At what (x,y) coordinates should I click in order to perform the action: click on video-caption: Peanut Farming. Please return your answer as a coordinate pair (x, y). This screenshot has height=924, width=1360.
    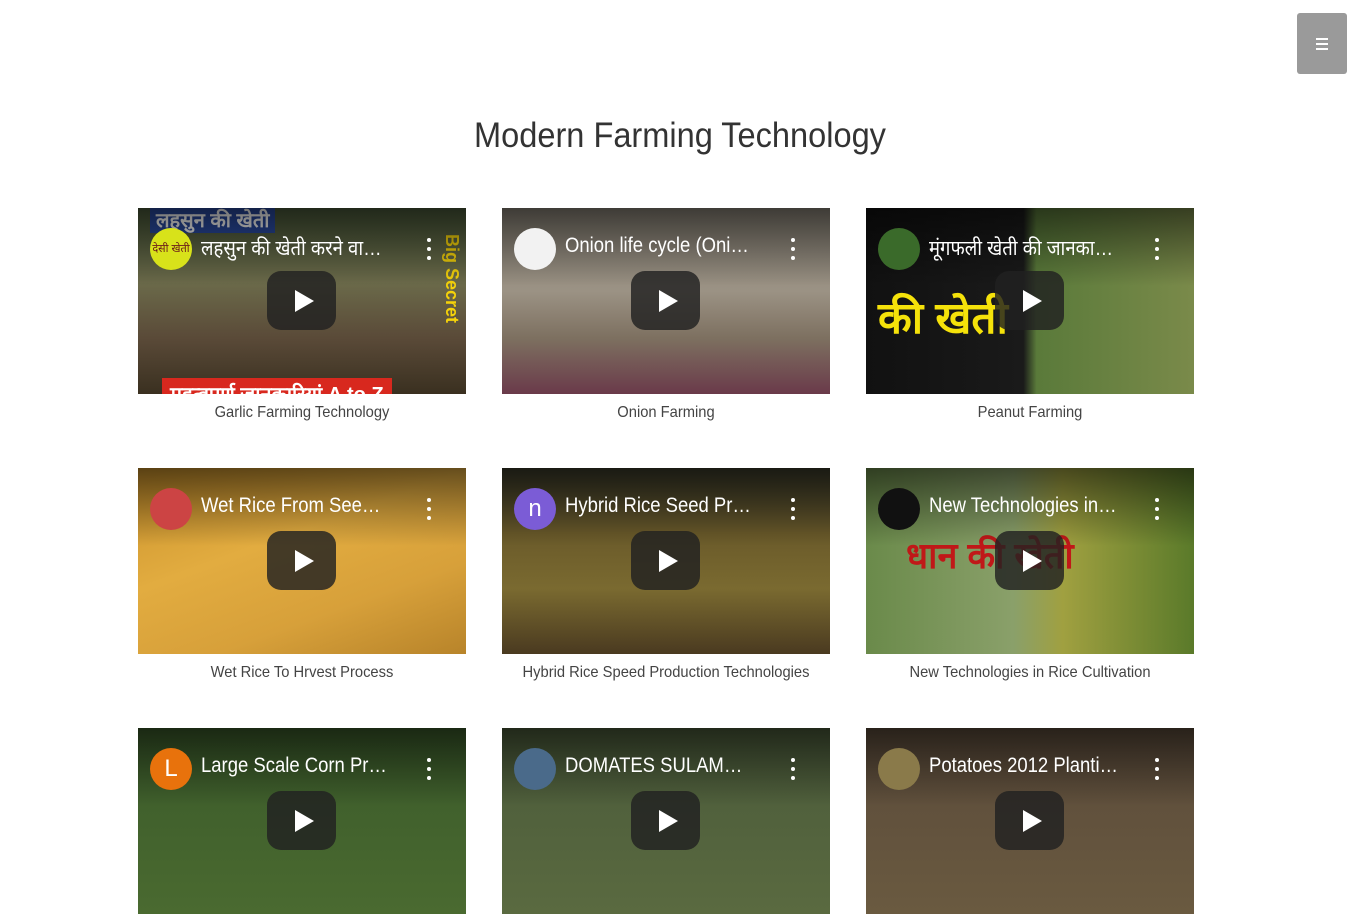
    Looking at the image, I should click on (1030, 412).